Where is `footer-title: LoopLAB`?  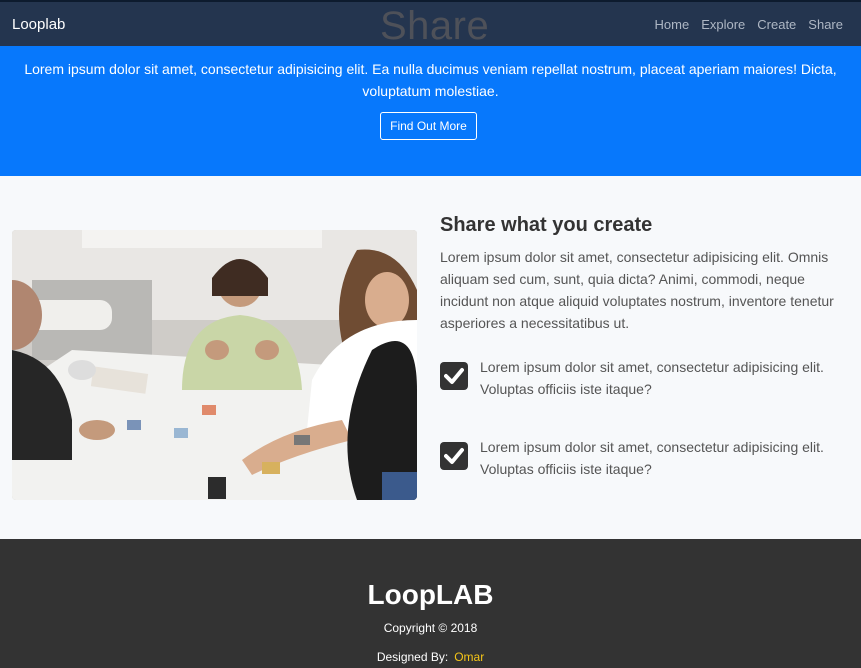 footer-title: LoopLAB is located at coordinates (430, 594).